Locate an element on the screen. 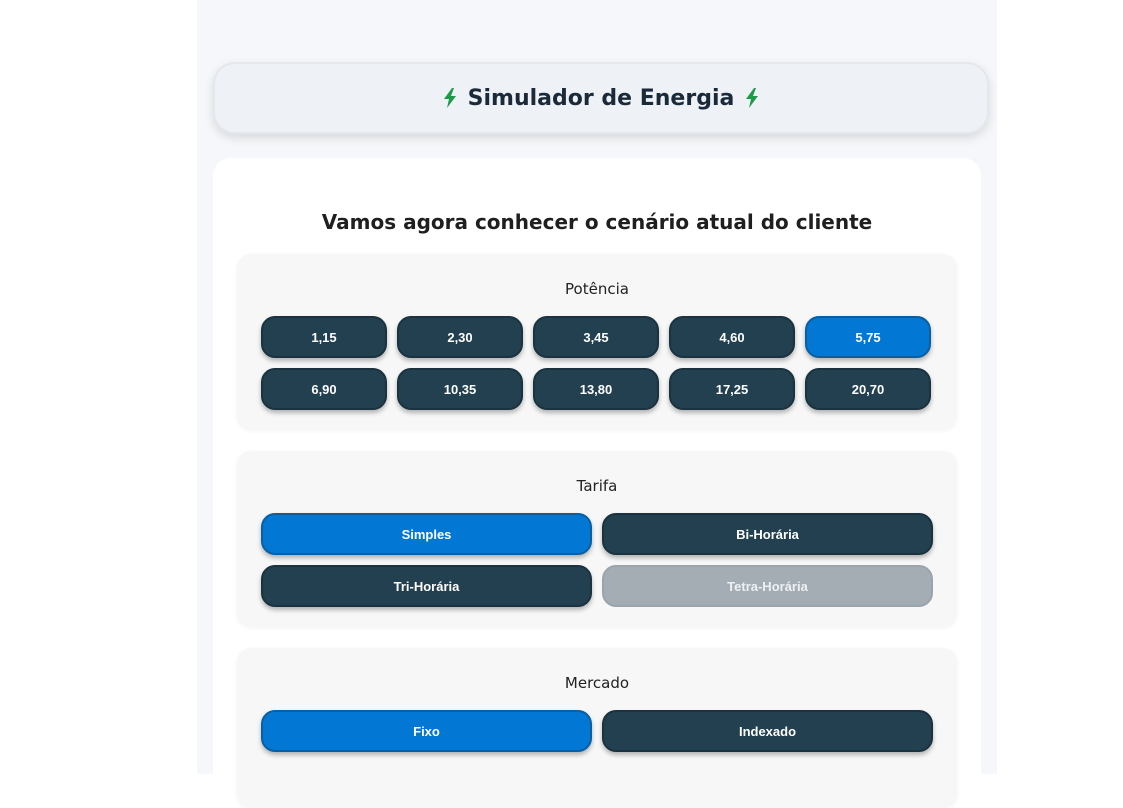  tarifa-option-simples: Simples is located at coordinates (426, 534).